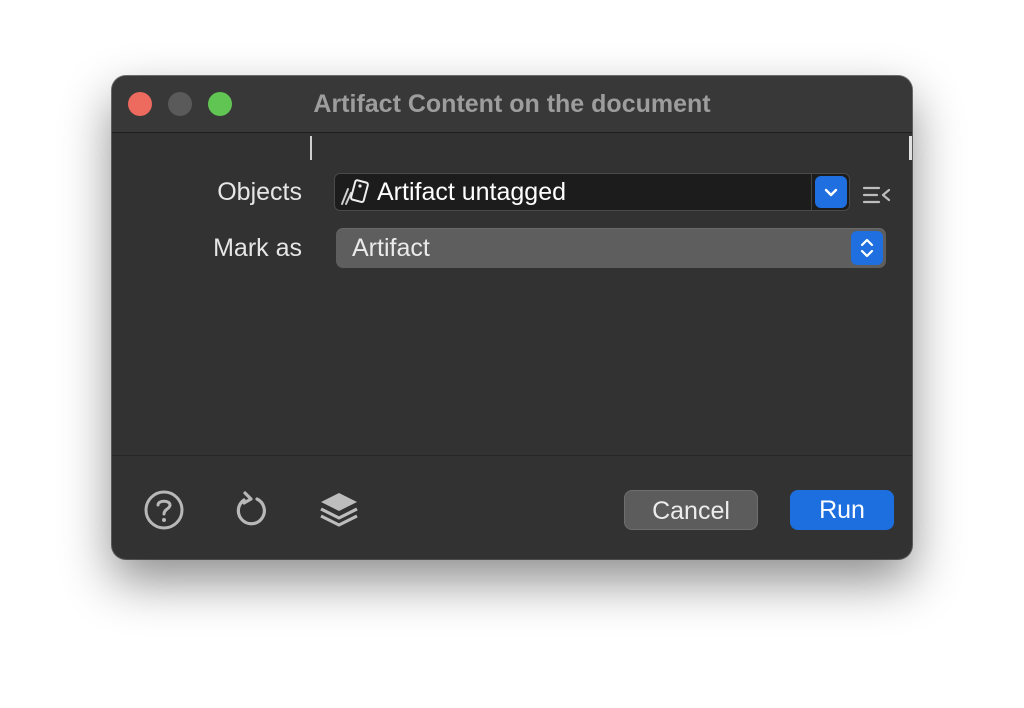 The width and height of the screenshot is (1024, 708). What do you see at coordinates (251, 510) in the screenshot?
I see `refresh-icon` at bounding box center [251, 510].